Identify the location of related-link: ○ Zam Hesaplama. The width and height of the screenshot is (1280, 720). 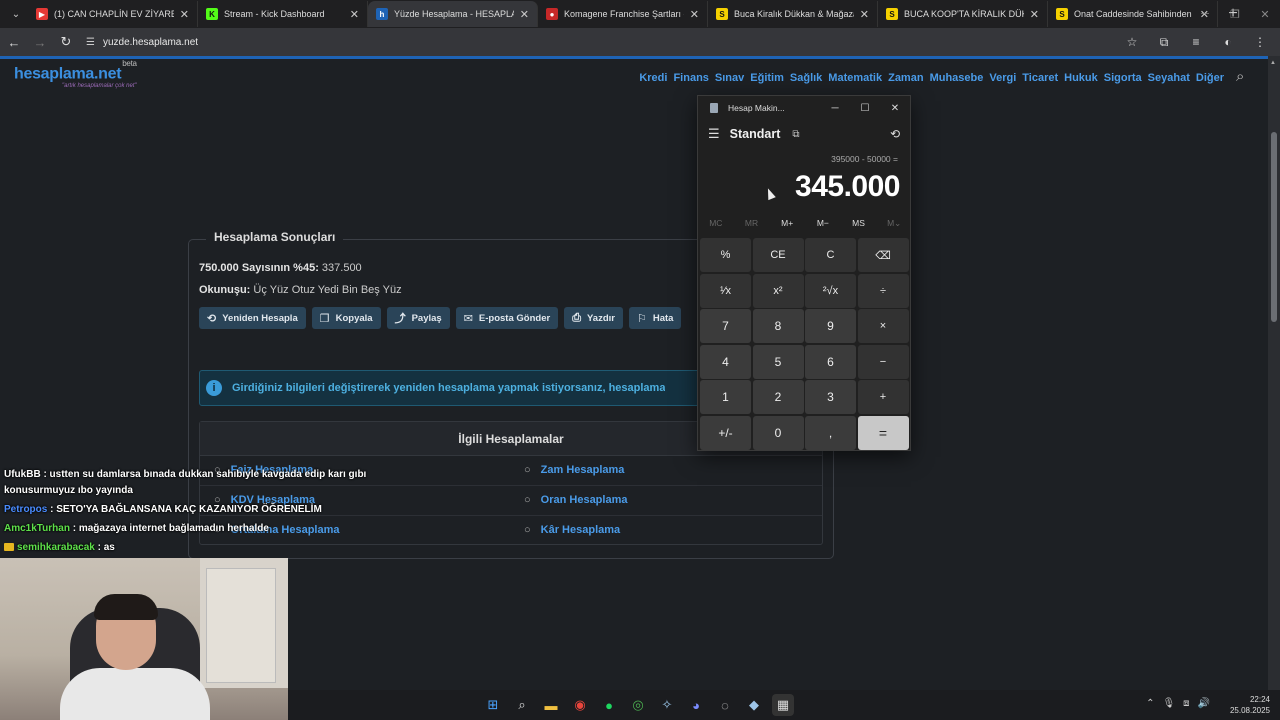
(574, 470).